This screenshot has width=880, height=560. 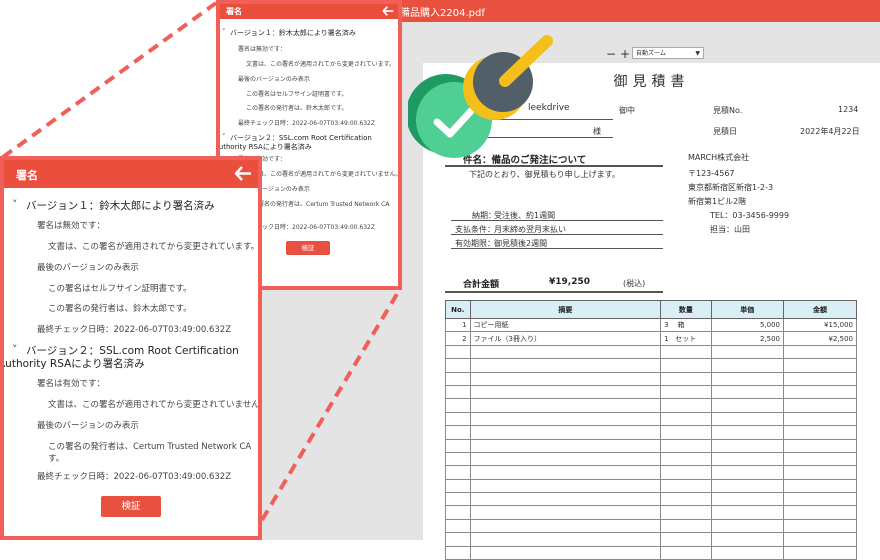 I want to click on version-2-status: 署名は有効です：, so click(x=71, y=384).